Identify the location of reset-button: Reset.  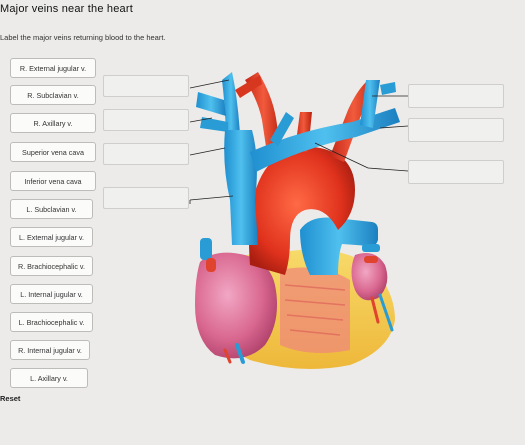
(10, 398).